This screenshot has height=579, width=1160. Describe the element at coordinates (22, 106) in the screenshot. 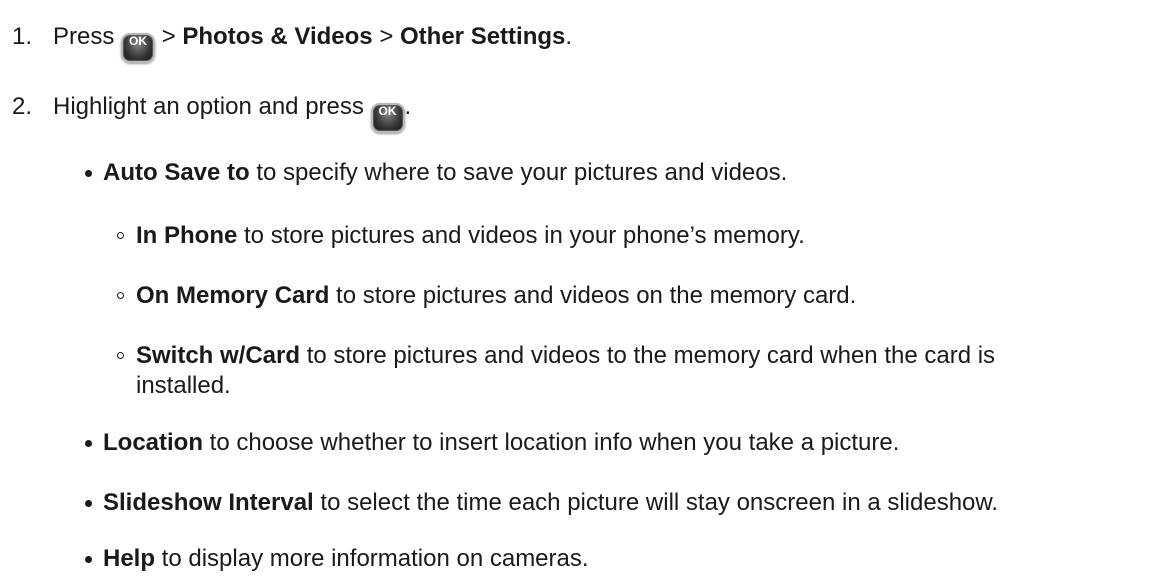

I see `step-number: 2.` at that location.